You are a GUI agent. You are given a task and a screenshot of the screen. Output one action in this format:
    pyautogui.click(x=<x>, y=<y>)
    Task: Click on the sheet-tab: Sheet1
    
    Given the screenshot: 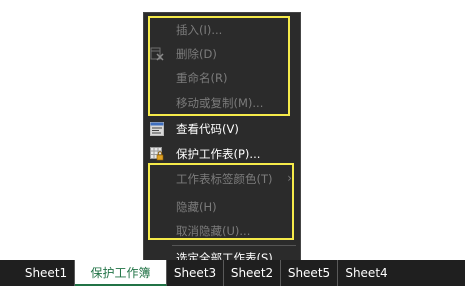 What is the action you would take?
    pyautogui.click(x=46, y=273)
    